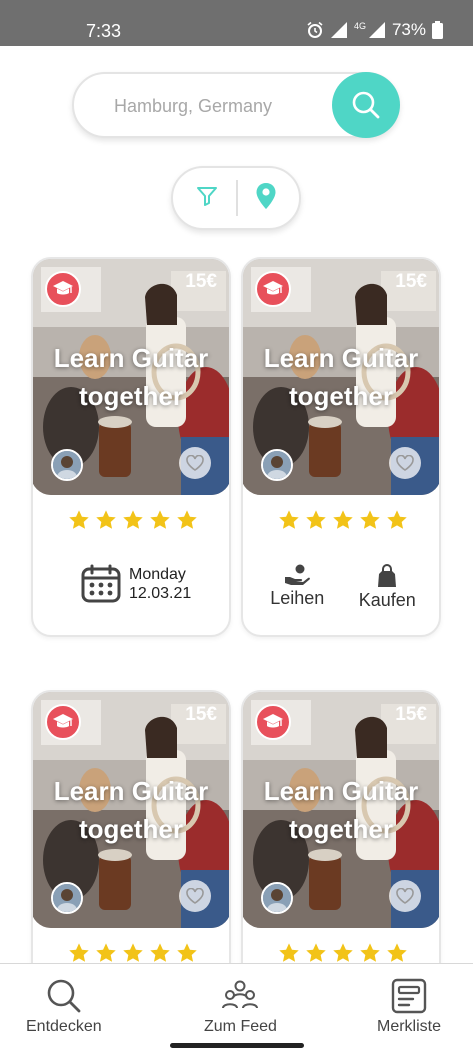 The image size is (473, 1050). I want to click on nav-label: Zum Feed, so click(240, 1026).